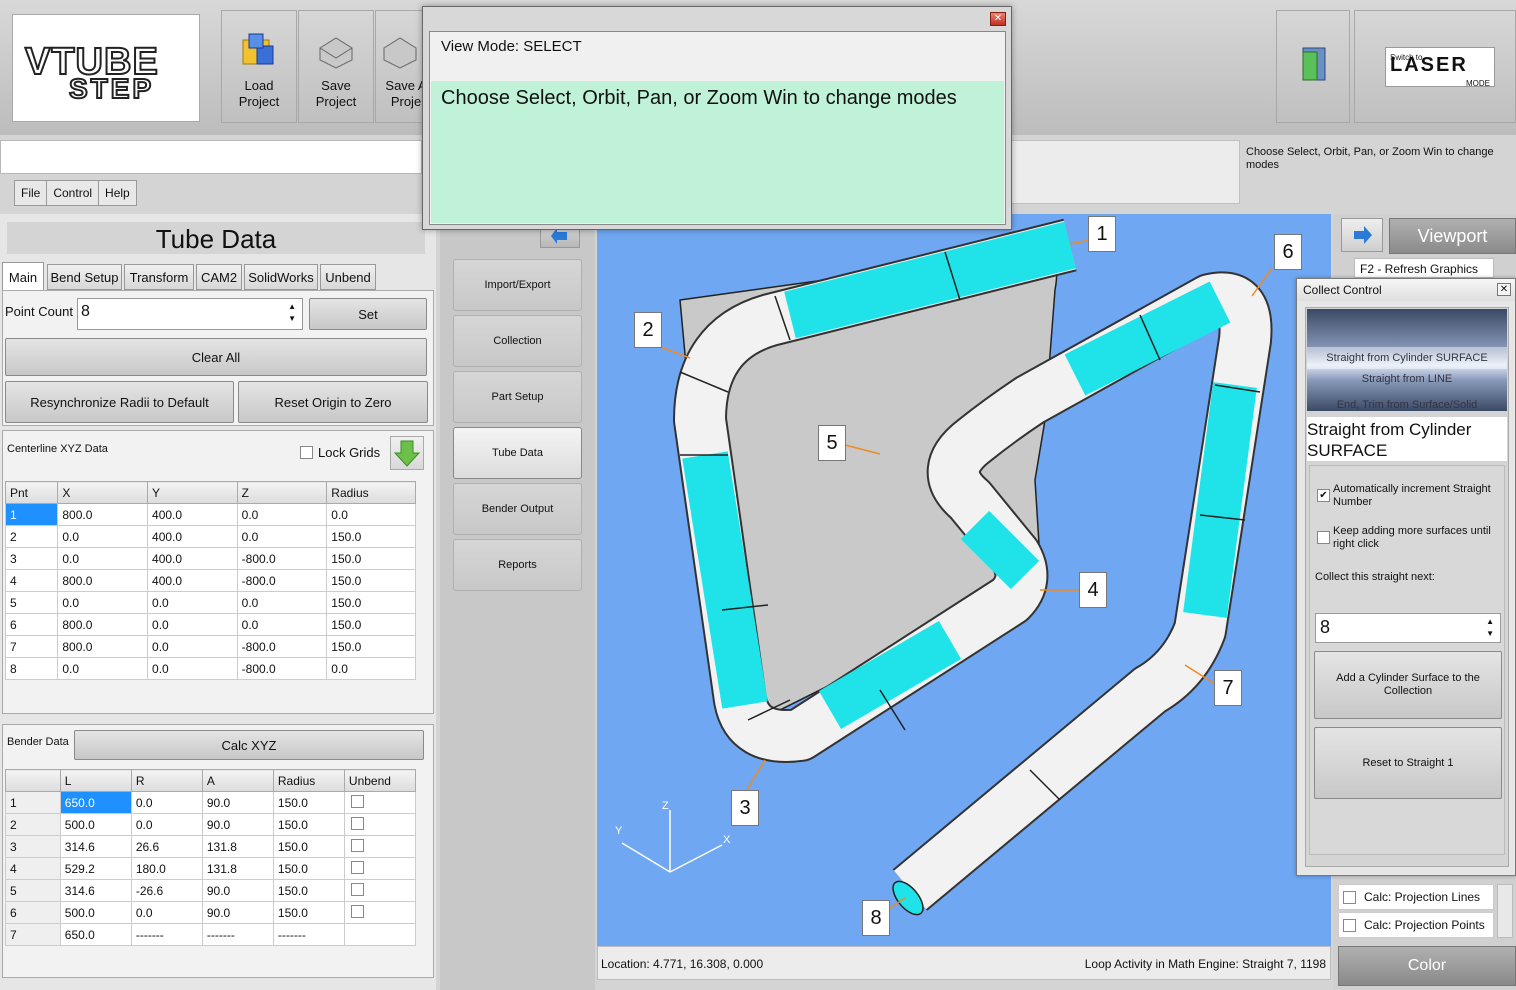 This screenshot has height=990, width=1516. What do you see at coordinates (1424, 268) in the screenshot?
I see `refresh-graphics-item: F2 - Refresh Graphics` at bounding box center [1424, 268].